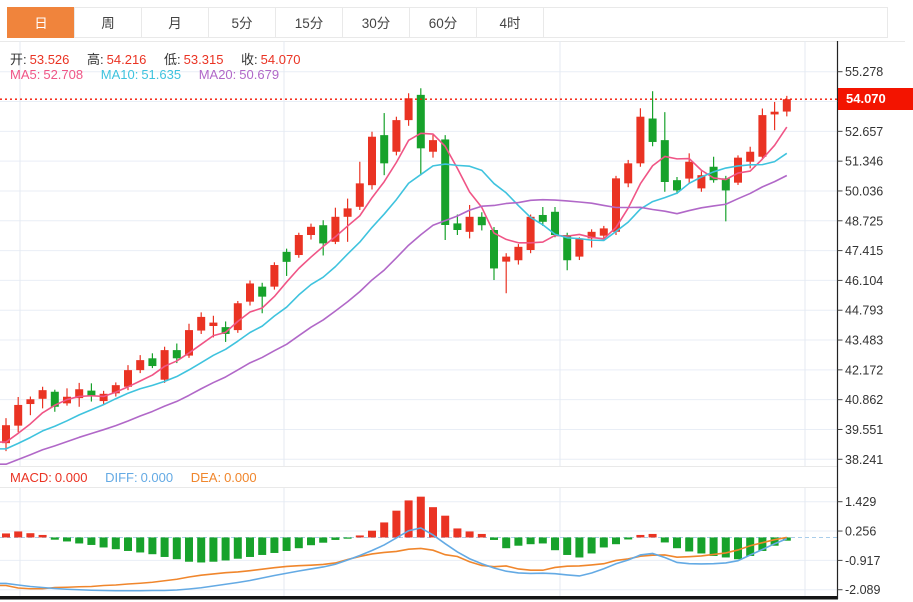  Describe the element at coordinates (864, 72) in the screenshot. I see `price-axis-label: 55.278` at that location.